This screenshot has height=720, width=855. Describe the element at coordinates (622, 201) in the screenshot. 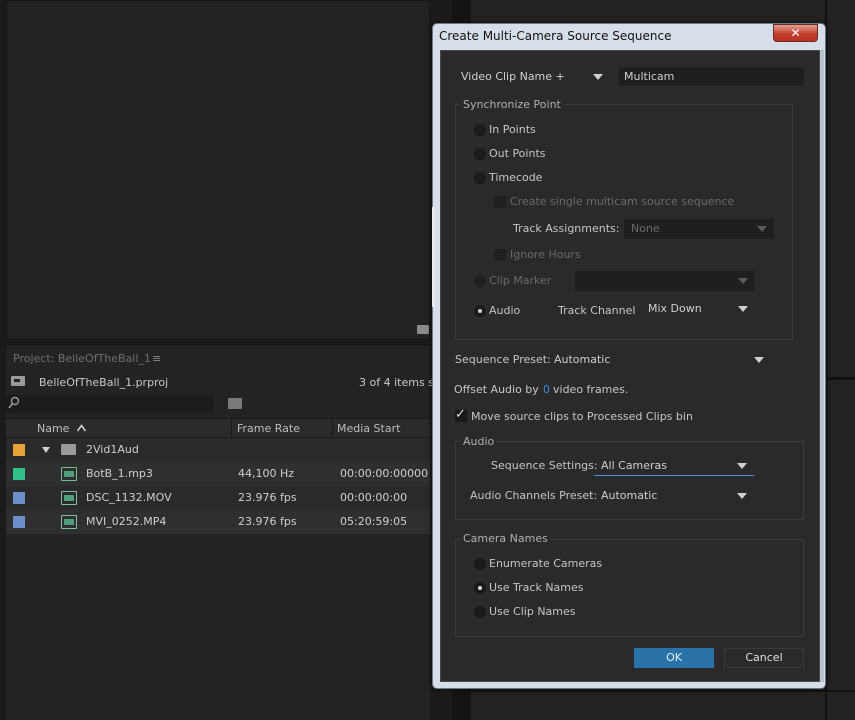

I see `create-single-label: Create single multicam source sequence` at that location.